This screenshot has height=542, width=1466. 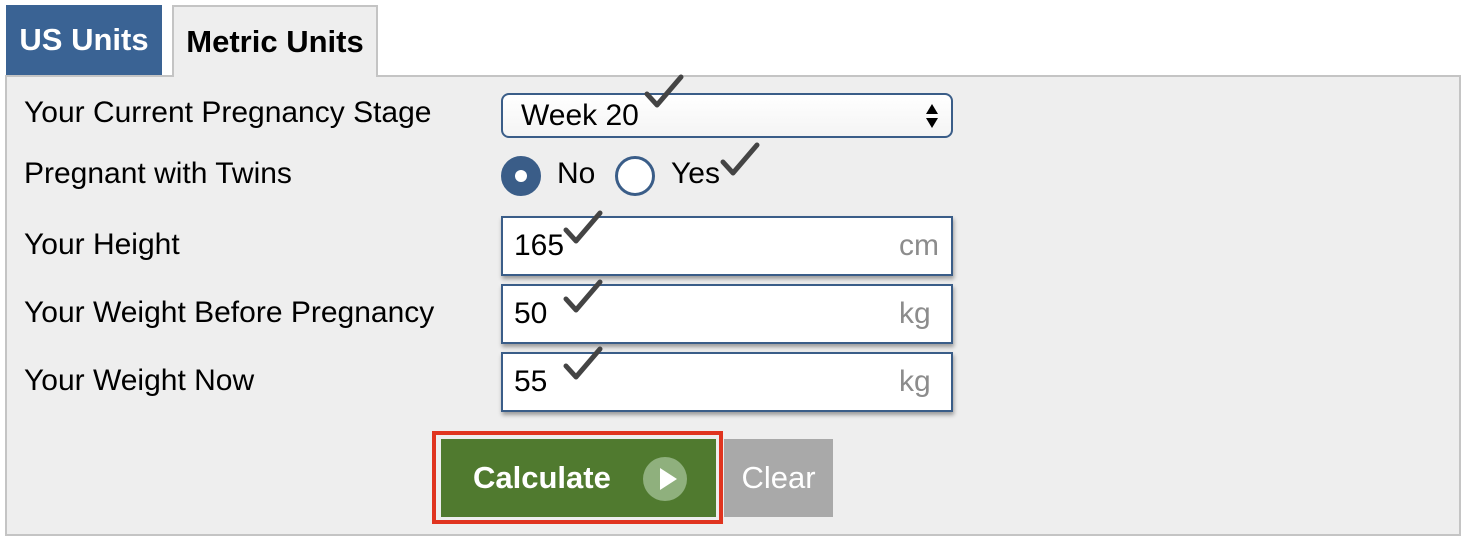 What do you see at coordinates (915, 381) in the screenshot?
I see `weight-now-unit: kg` at bounding box center [915, 381].